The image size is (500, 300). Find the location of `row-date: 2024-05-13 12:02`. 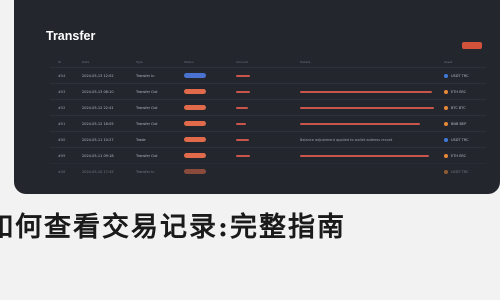

row-date: 2024-05-13 12:02 is located at coordinates (98, 75).